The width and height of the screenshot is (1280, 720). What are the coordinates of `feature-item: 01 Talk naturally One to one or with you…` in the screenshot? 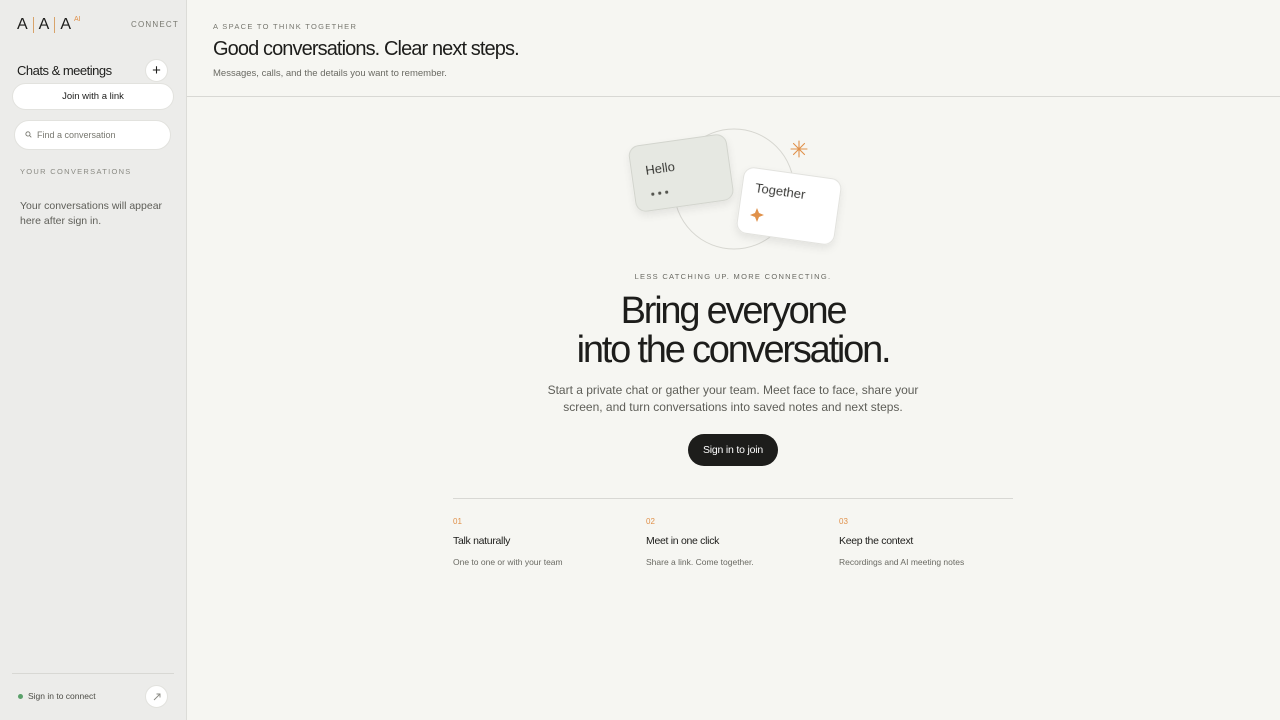 It's located at (543, 542).